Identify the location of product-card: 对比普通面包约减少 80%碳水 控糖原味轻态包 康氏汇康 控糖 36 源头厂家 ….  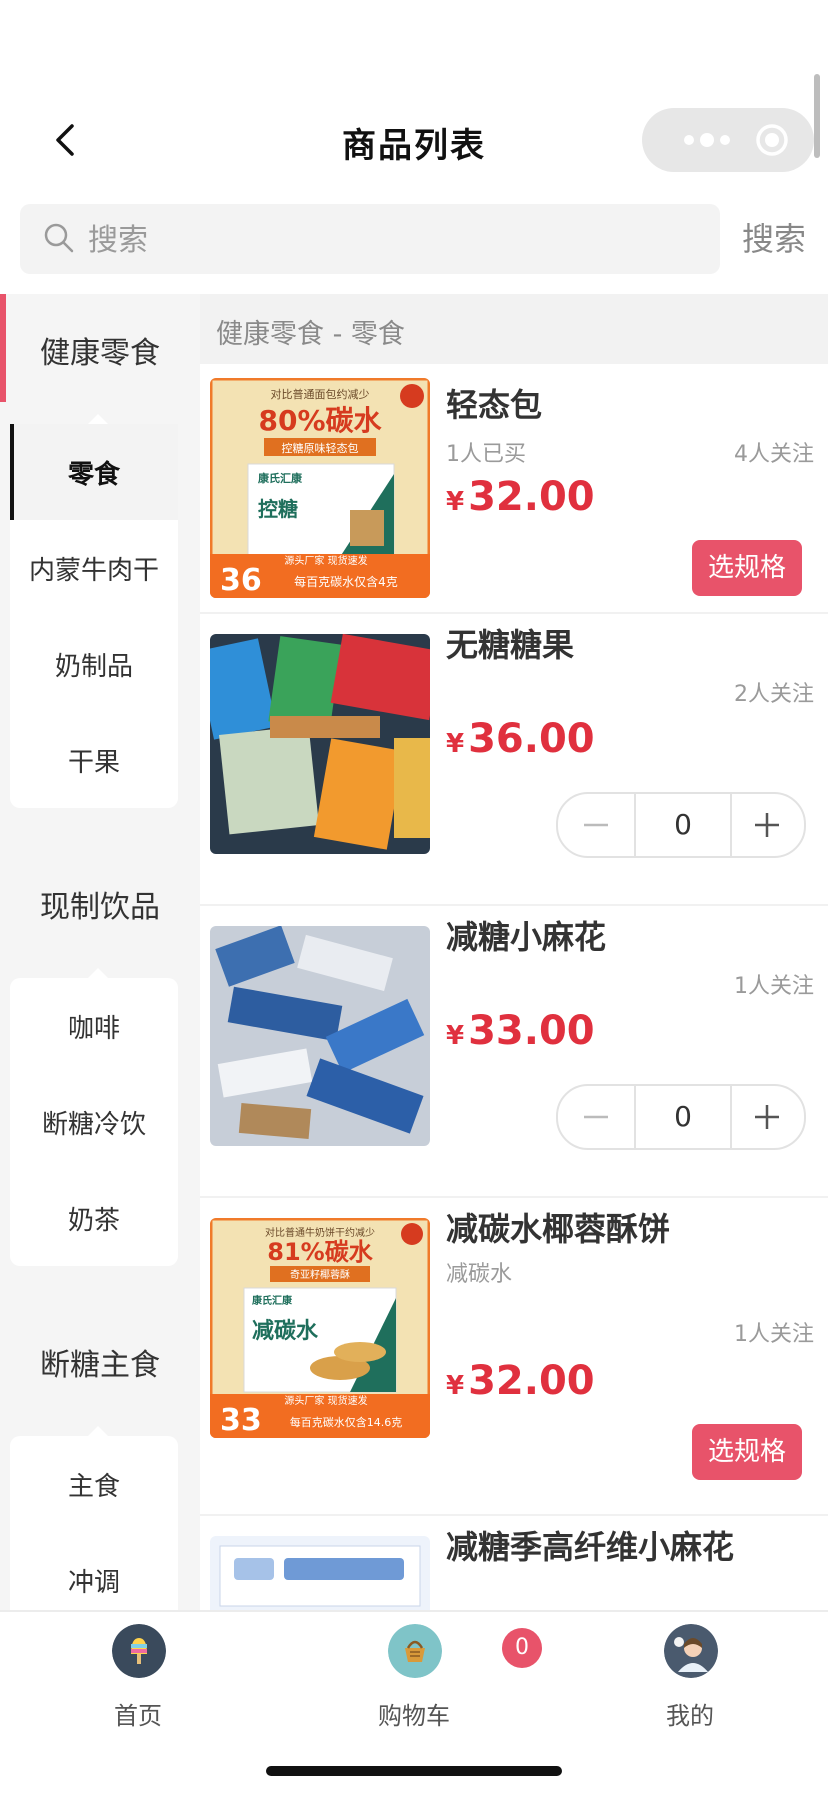
(514, 489).